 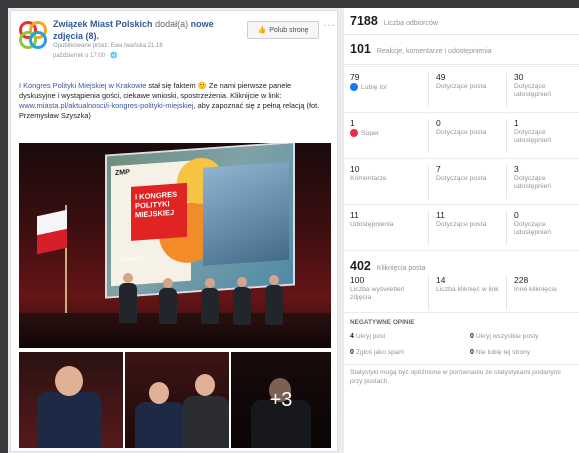 What do you see at coordinates (370, 133) in the screenshot?
I see `wow-label: Super` at bounding box center [370, 133].